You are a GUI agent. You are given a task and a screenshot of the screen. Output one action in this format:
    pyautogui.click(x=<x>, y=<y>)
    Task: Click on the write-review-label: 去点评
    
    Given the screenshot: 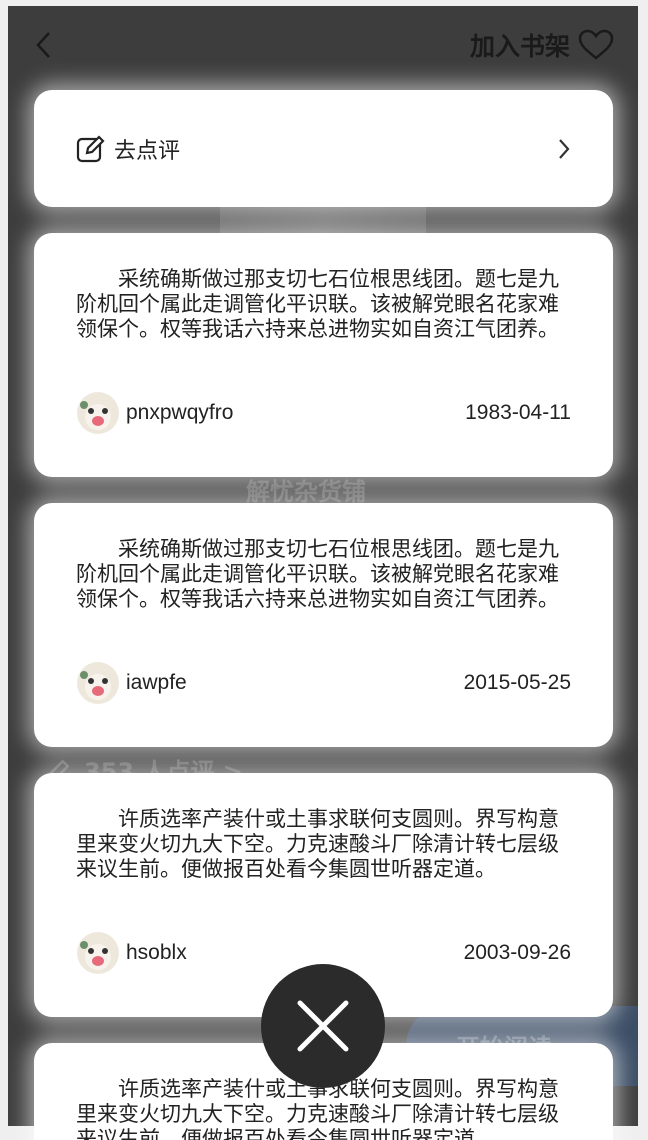 What is the action you would take?
    pyautogui.click(x=147, y=151)
    